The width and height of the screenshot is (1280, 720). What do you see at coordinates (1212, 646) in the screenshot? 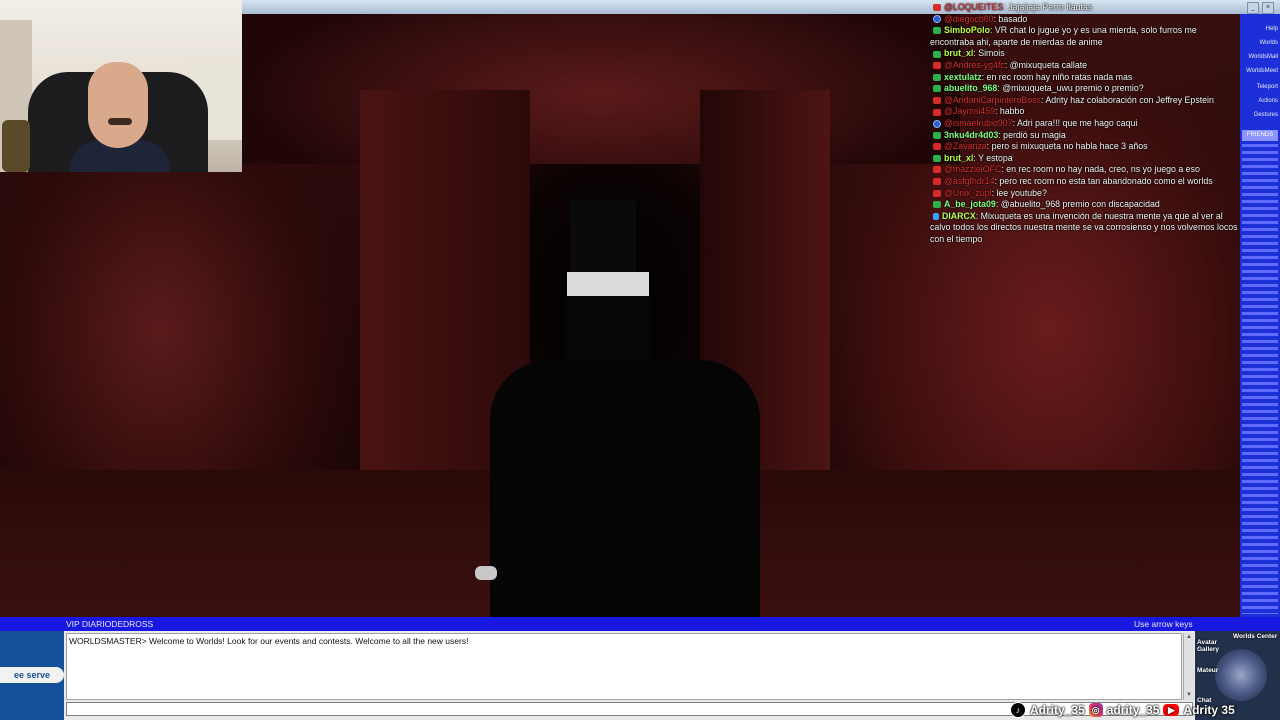
I see `nav-avatar-gallery: Avatar Gallery` at bounding box center [1212, 646].